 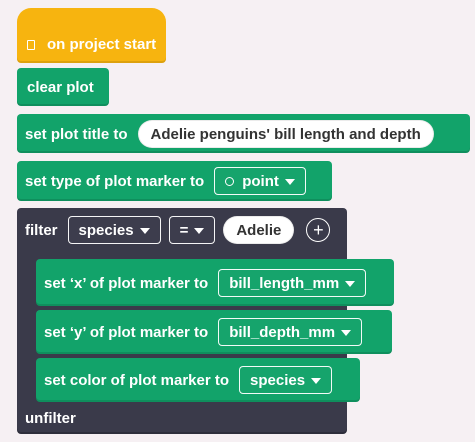 What do you see at coordinates (102, 44) in the screenshot?
I see `hat-block-label: on project start` at bounding box center [102, 44].